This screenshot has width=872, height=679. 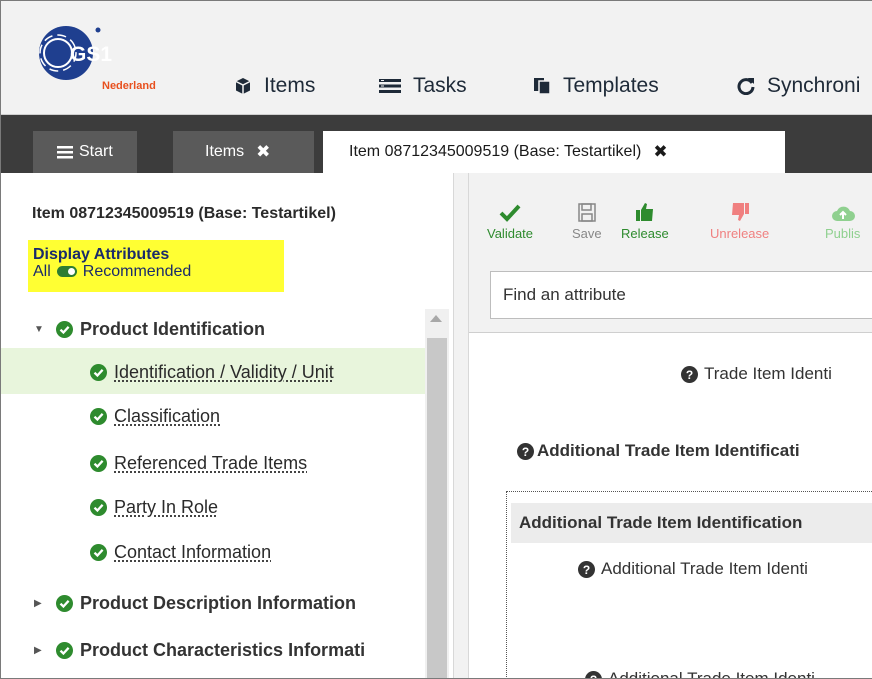 What do you see at coordinates (192, 552) in the screenshot?
I see `tree-item-label: Contact Information` at bounding box center [192, 552].